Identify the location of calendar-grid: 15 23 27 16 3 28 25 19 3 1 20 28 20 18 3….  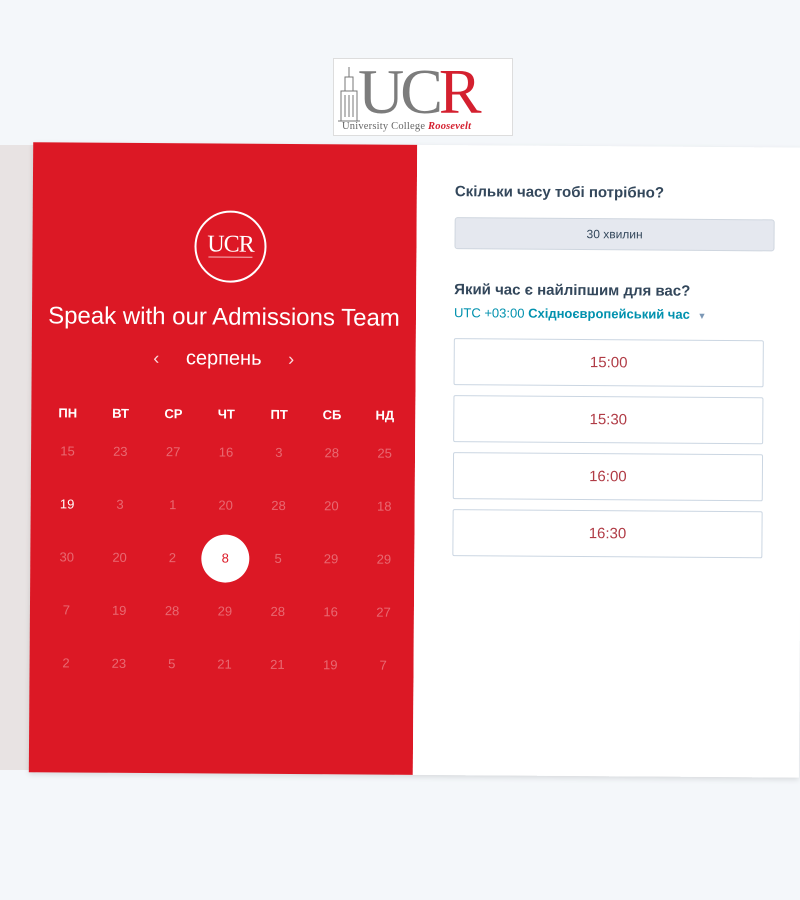
(225, 558).